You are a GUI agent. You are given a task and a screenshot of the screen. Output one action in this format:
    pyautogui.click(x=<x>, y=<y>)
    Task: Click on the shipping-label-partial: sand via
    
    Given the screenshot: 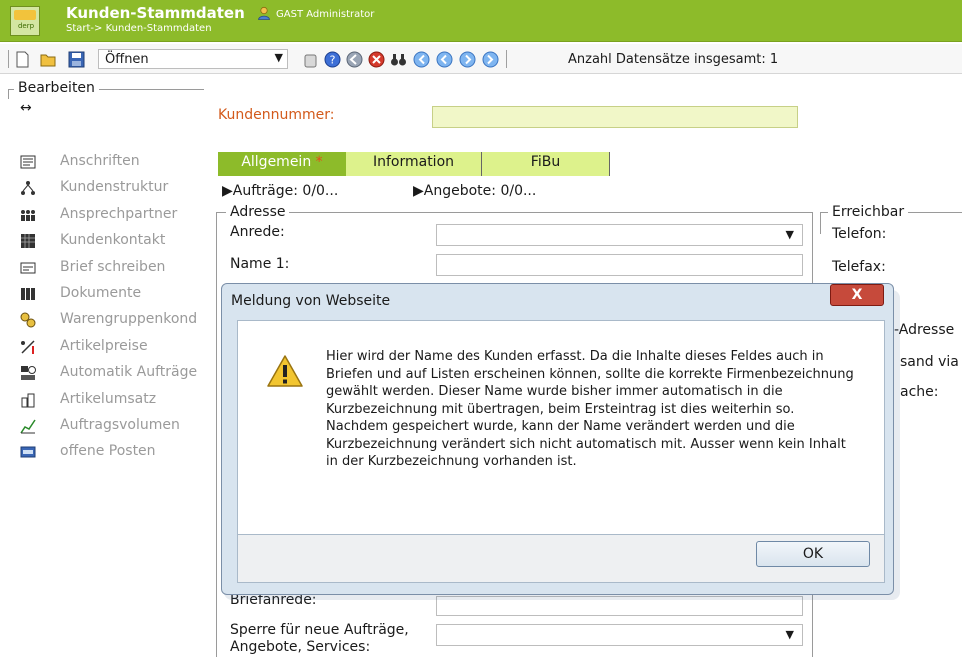 What is the action you would take?
    pyautogui.click(x=929, y=362)
    